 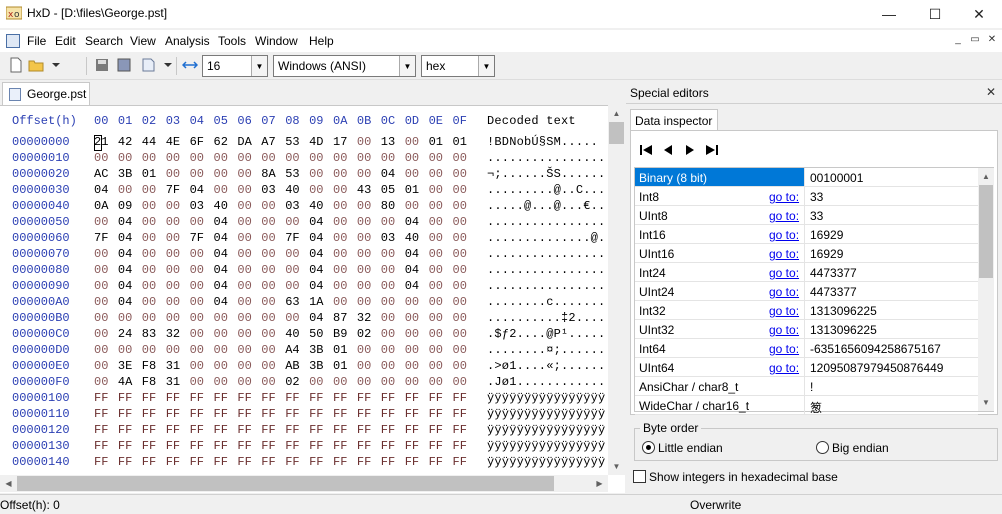 I want to click on inspector-row: UInt64 go to: 12095087979450876449, so click(x=806, y=367).